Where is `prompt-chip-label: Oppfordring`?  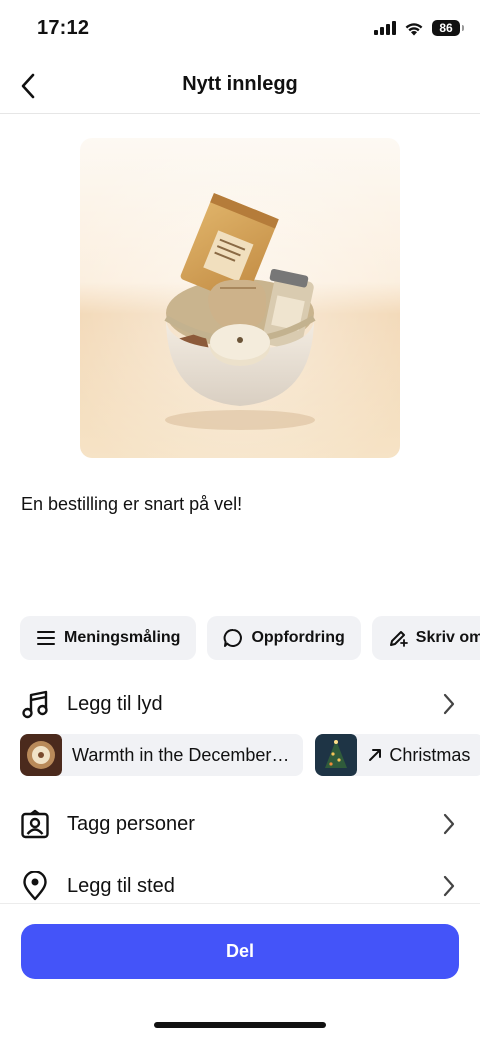
prompt-chip-label: Oppfordring is located at coordinates (298, 637).